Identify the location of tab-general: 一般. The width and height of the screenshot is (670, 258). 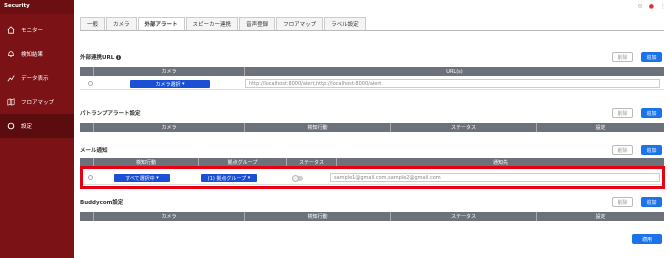
(93, 23).